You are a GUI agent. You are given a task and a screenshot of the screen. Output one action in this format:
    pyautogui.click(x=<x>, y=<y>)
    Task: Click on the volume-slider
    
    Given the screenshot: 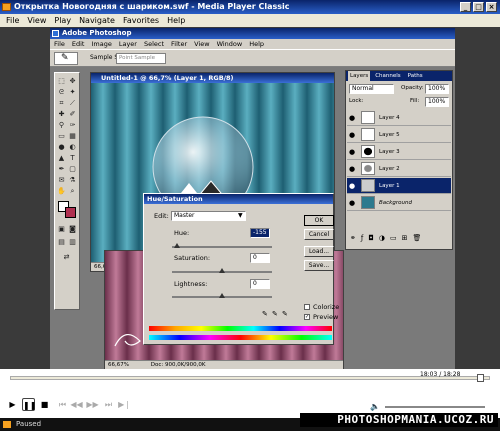 What is the action you would take?
    pyautogui.click(x=435, y=407)
    